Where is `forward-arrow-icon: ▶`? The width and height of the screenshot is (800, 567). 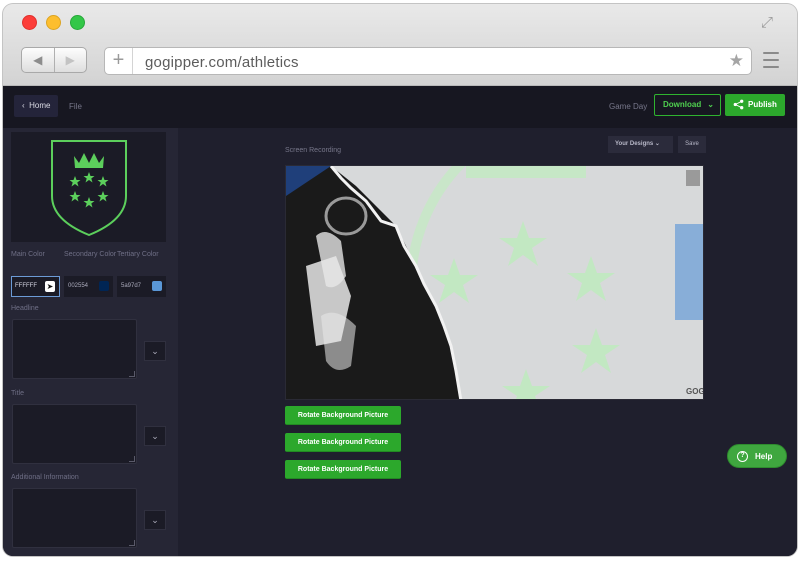 forward-arrow-icon: ▶ is located at coordinates (70, 60).